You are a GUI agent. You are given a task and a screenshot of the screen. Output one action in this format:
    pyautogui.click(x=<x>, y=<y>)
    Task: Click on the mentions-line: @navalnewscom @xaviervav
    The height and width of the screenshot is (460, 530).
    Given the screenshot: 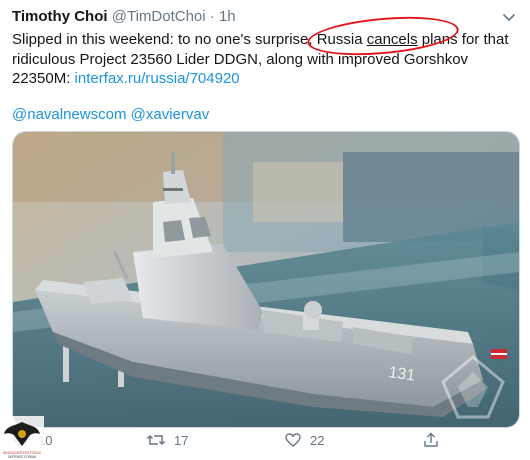 What is the action you would take?
    pyautogui.click(x=110, y=115)
    